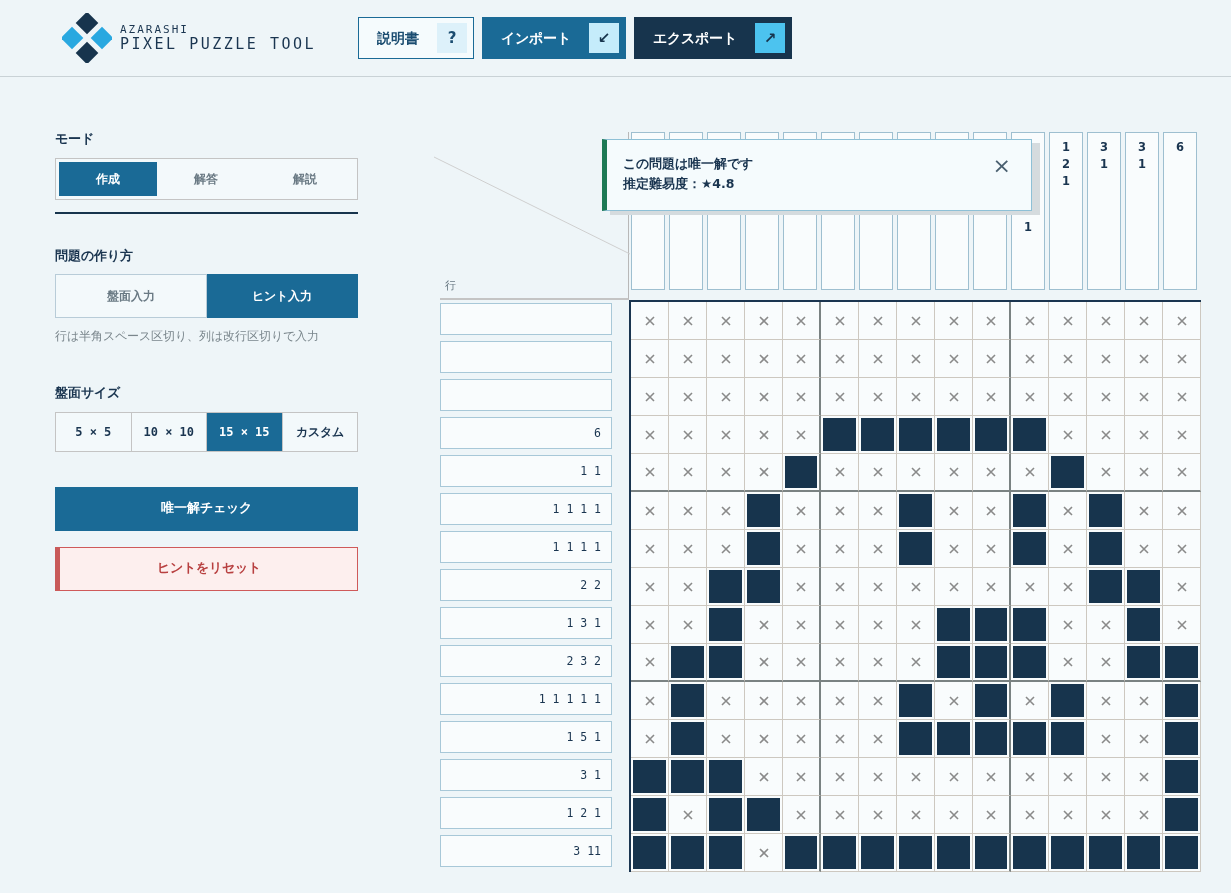 The height and width of the screenshot is (893, 1231). What do you see at coordinates (88, 393) in the screenshot?
I see `section-heading: 盤面サイズ` at bounding box center [88, 393].